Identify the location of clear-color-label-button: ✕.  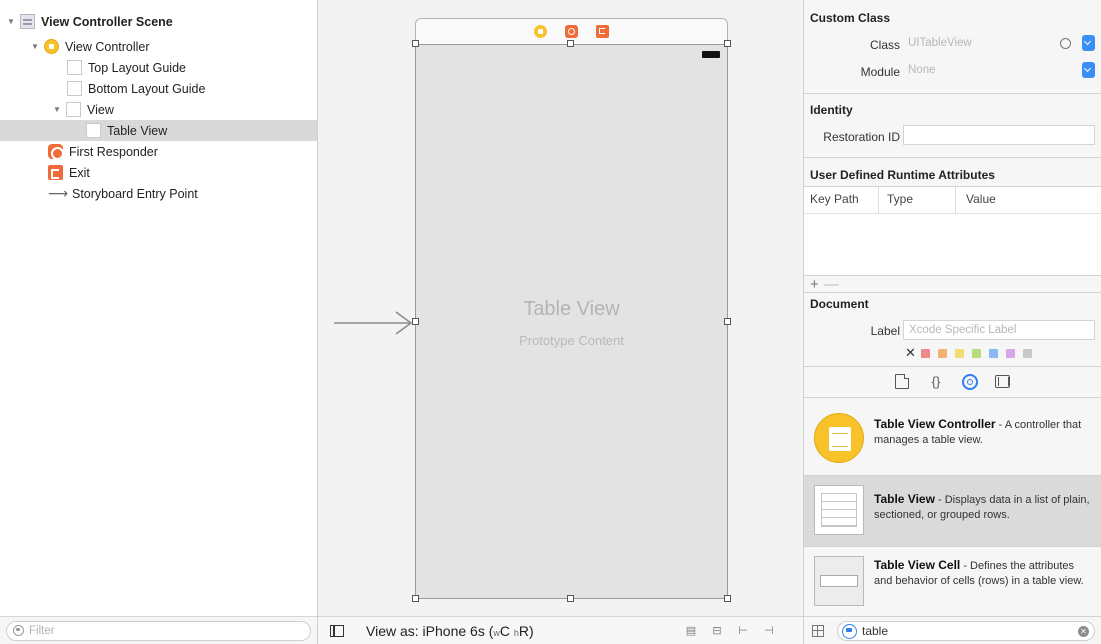
(910, 353).